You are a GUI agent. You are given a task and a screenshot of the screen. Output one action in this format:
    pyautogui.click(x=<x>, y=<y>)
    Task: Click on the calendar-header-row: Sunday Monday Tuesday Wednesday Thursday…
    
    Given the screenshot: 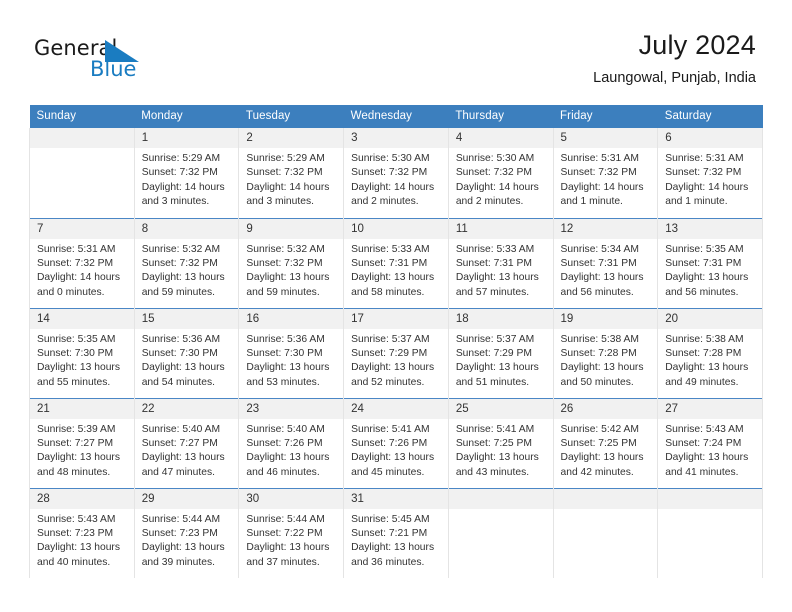 What is the action you would take?
    pyautogui.click(x=396, y=116)
    